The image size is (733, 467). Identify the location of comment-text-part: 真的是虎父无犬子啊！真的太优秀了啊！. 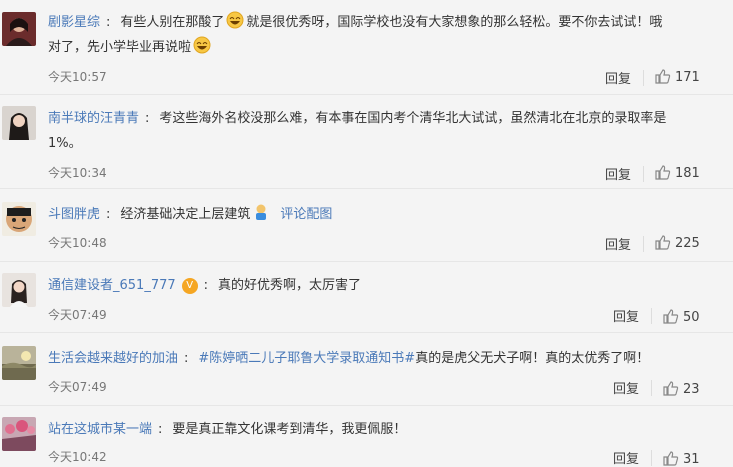
(532, 358).